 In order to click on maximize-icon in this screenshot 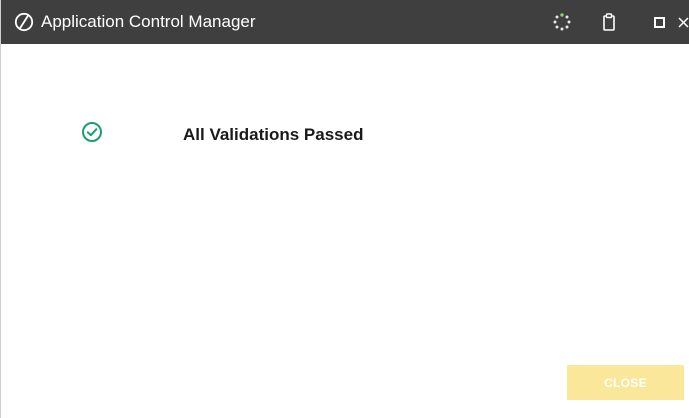, I will do `click(660, 22)`.